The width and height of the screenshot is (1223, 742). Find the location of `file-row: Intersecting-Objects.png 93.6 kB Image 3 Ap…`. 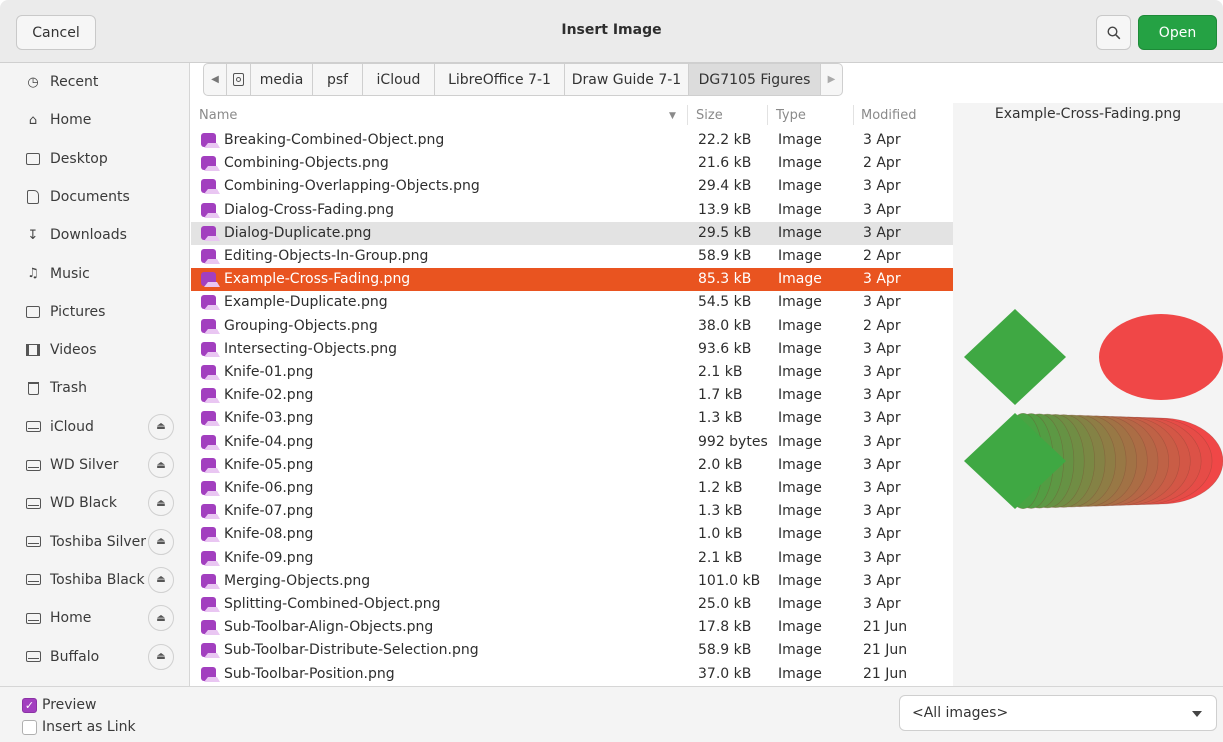

file-row: Intersecting-Objects.png 93.6 kB Image 3 Ap… is located at coordinates (572, 349).